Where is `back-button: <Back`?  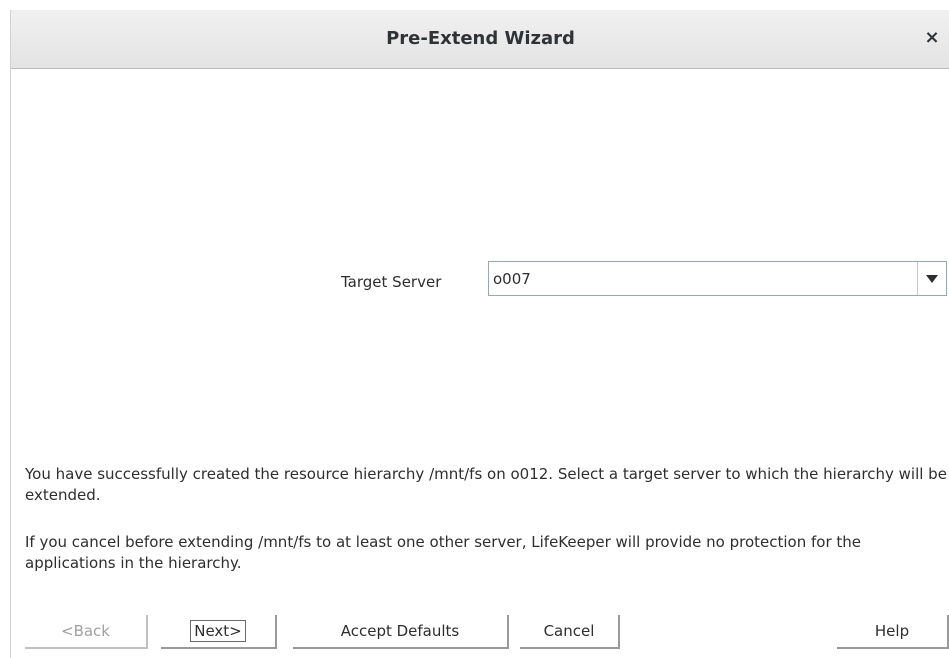
back-button: <Back is located at coordinates (86, 632).